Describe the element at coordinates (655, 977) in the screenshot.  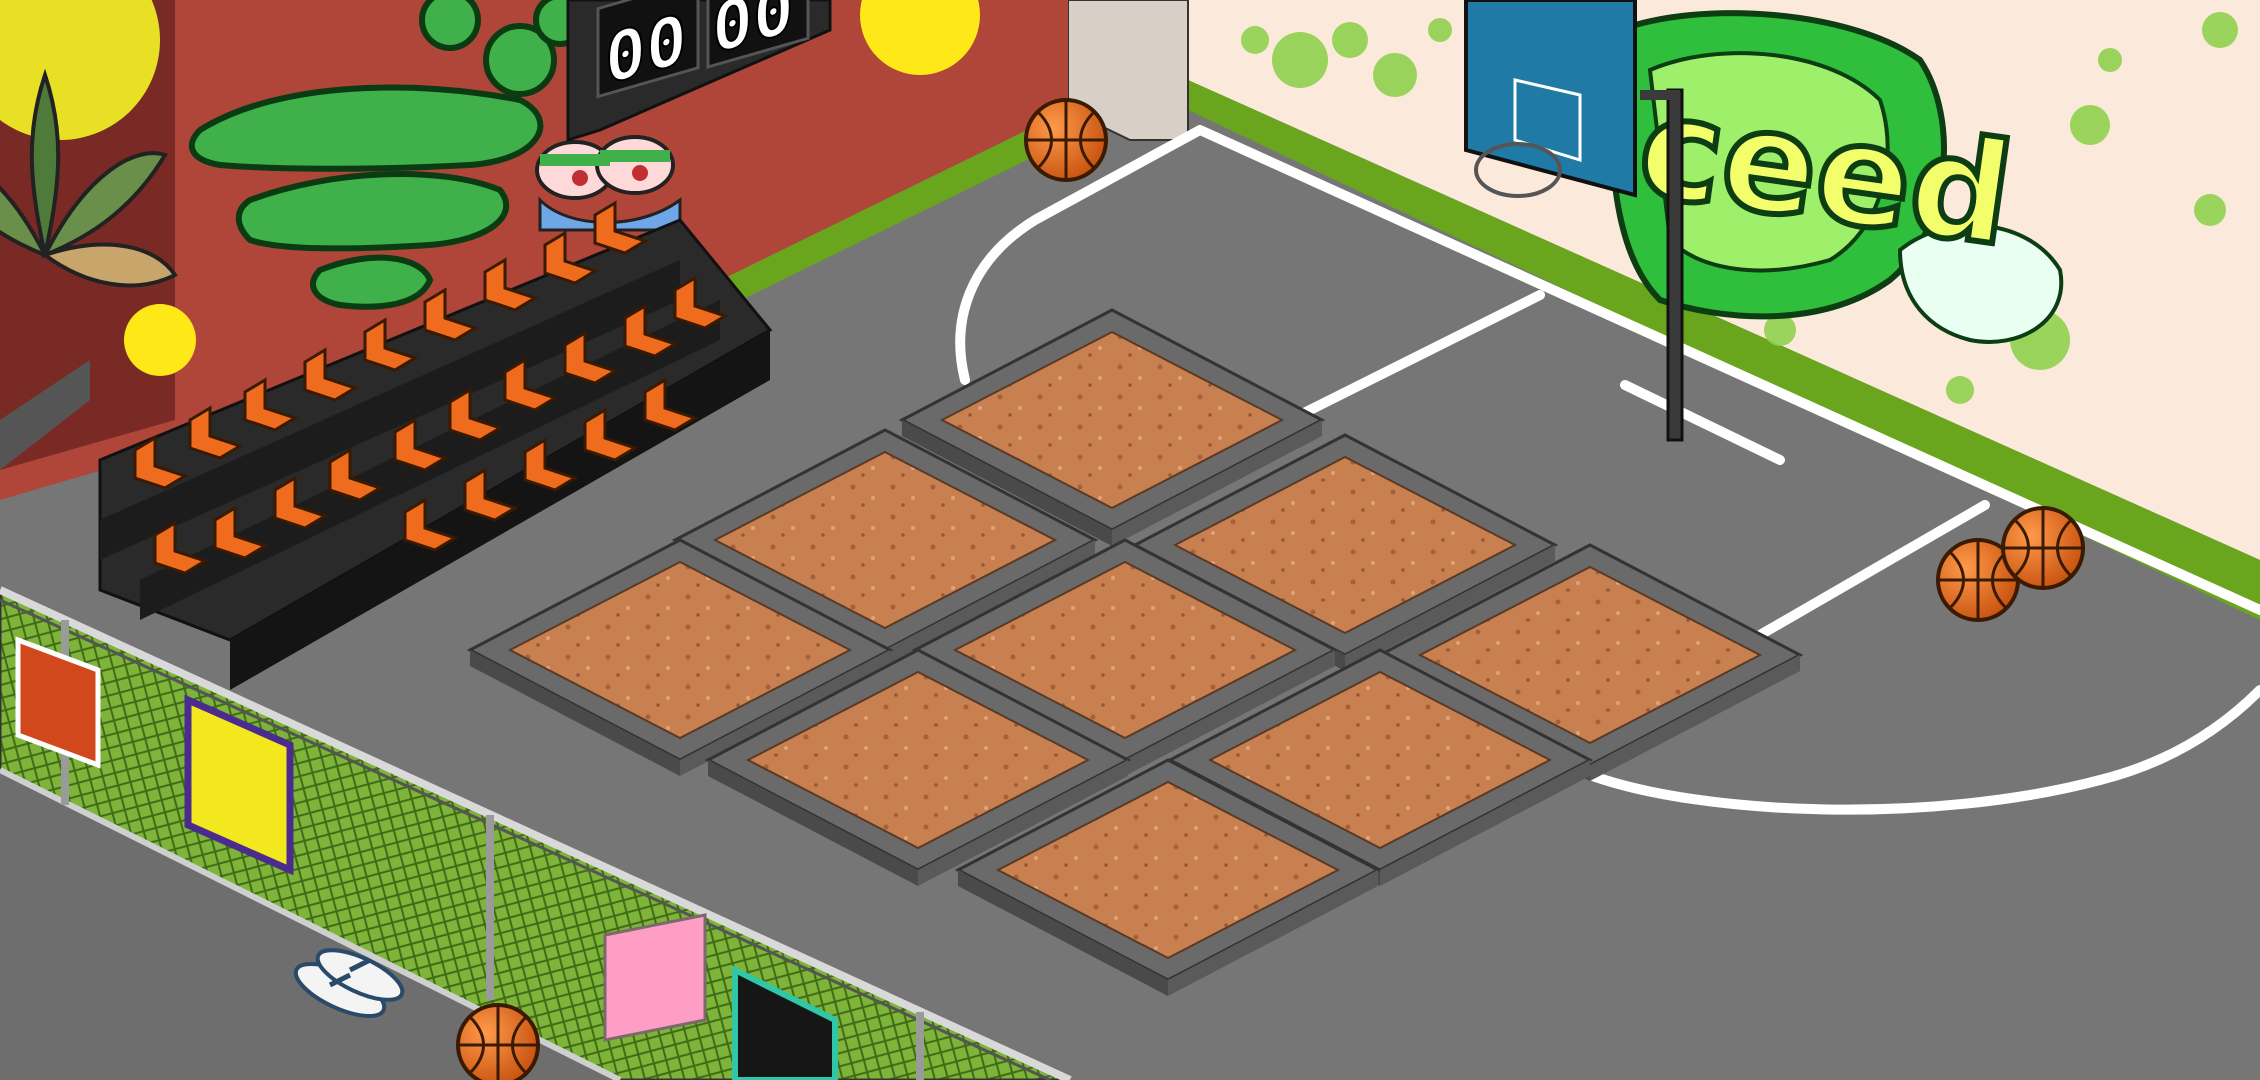
I see `pink-panel` at that location.